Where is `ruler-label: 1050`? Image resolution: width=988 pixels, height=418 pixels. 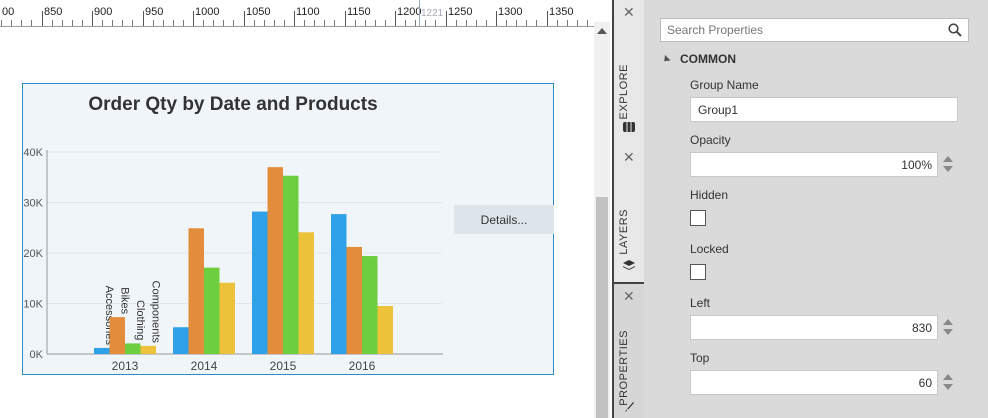
ruler-label: 1050 is located at coordinates (258, 12).